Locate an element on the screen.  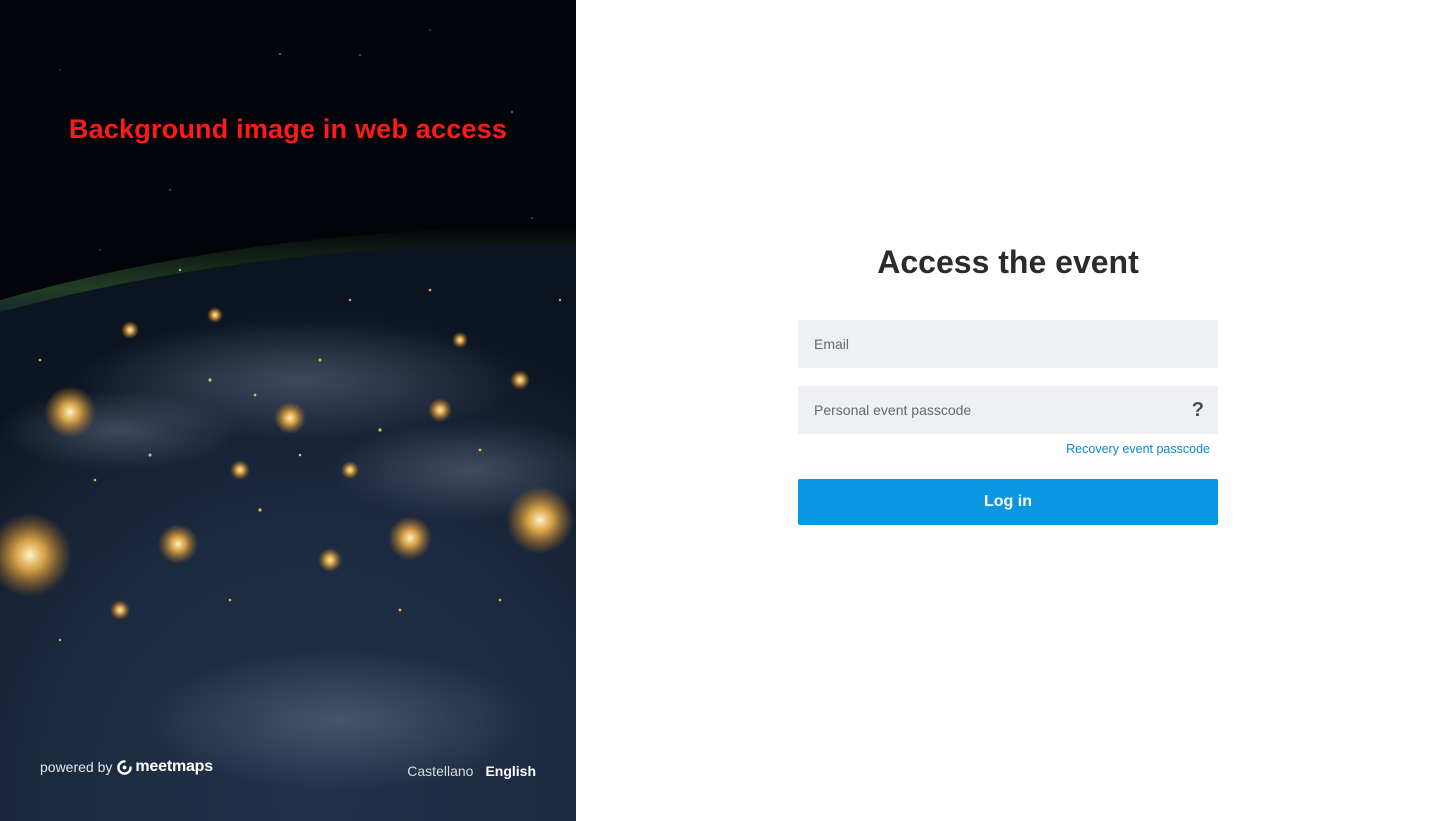
passcode-field-container: ? is located at coordinates (1008, 410).